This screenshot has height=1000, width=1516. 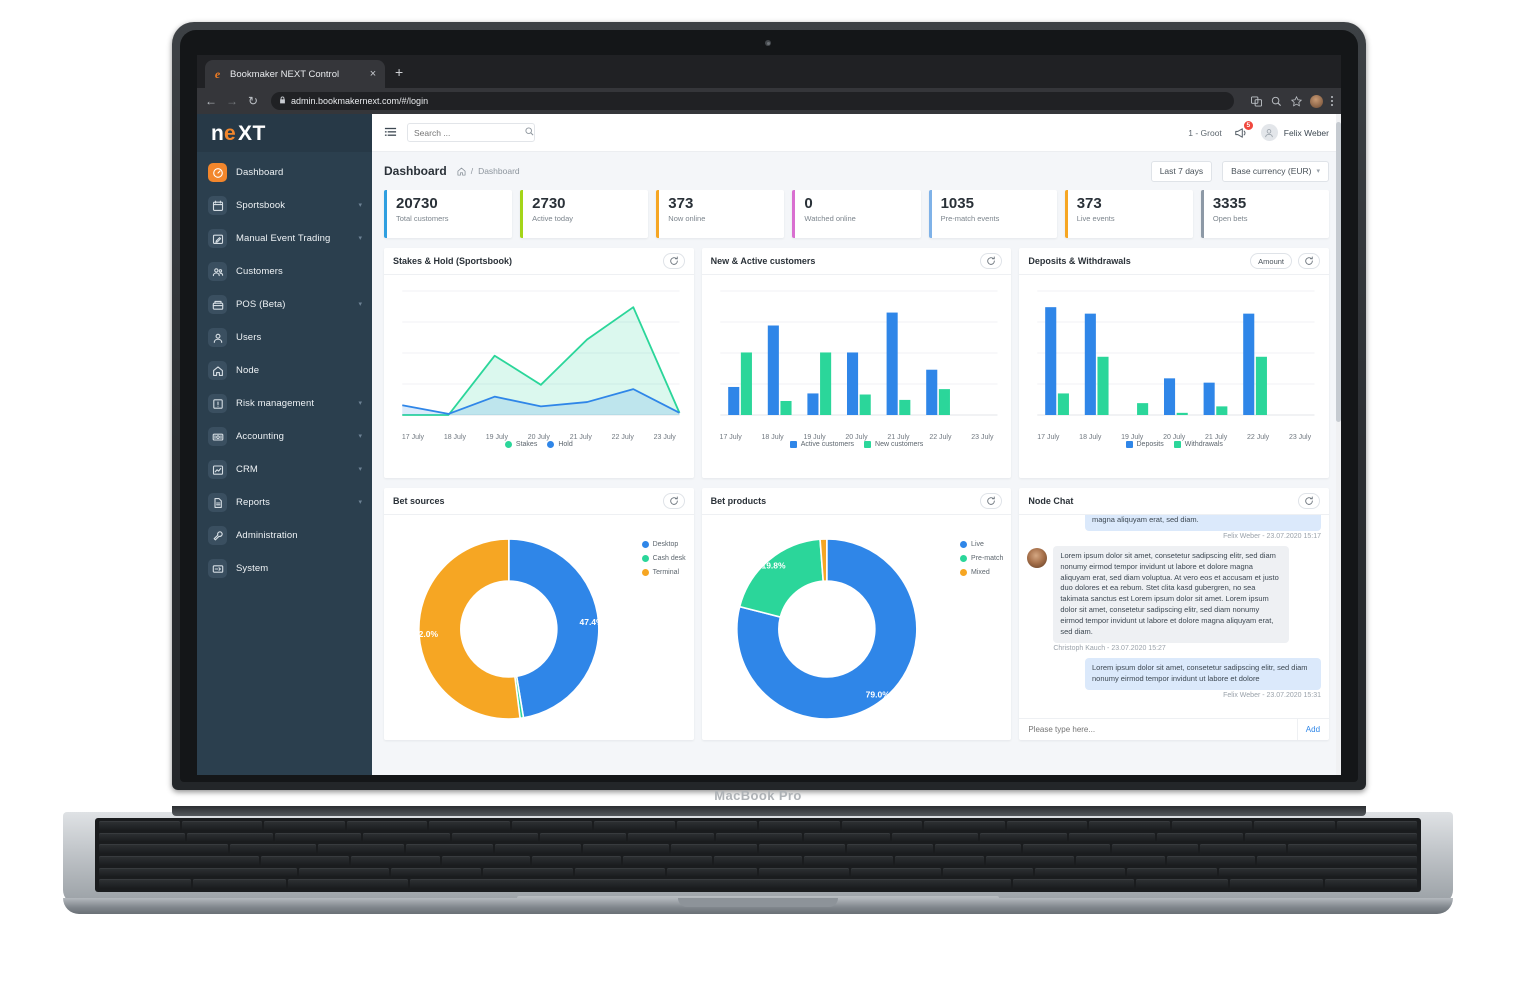 I want to click on banknote-icon, so click(x=217, y=436).